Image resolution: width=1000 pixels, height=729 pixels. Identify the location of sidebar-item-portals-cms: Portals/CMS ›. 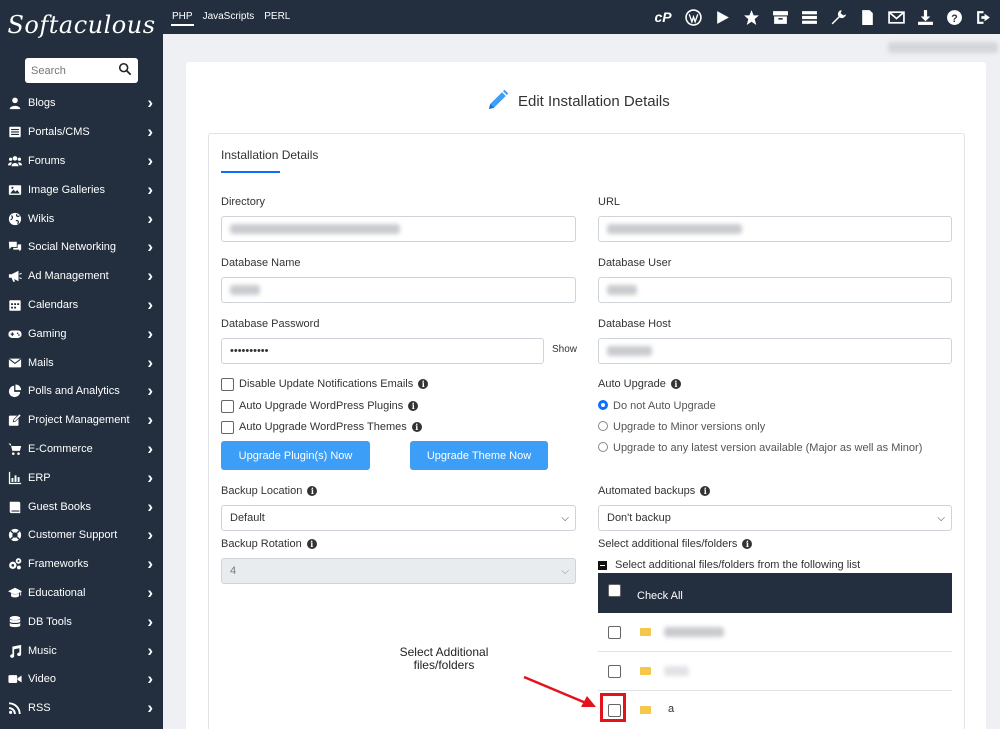
(81, 132).